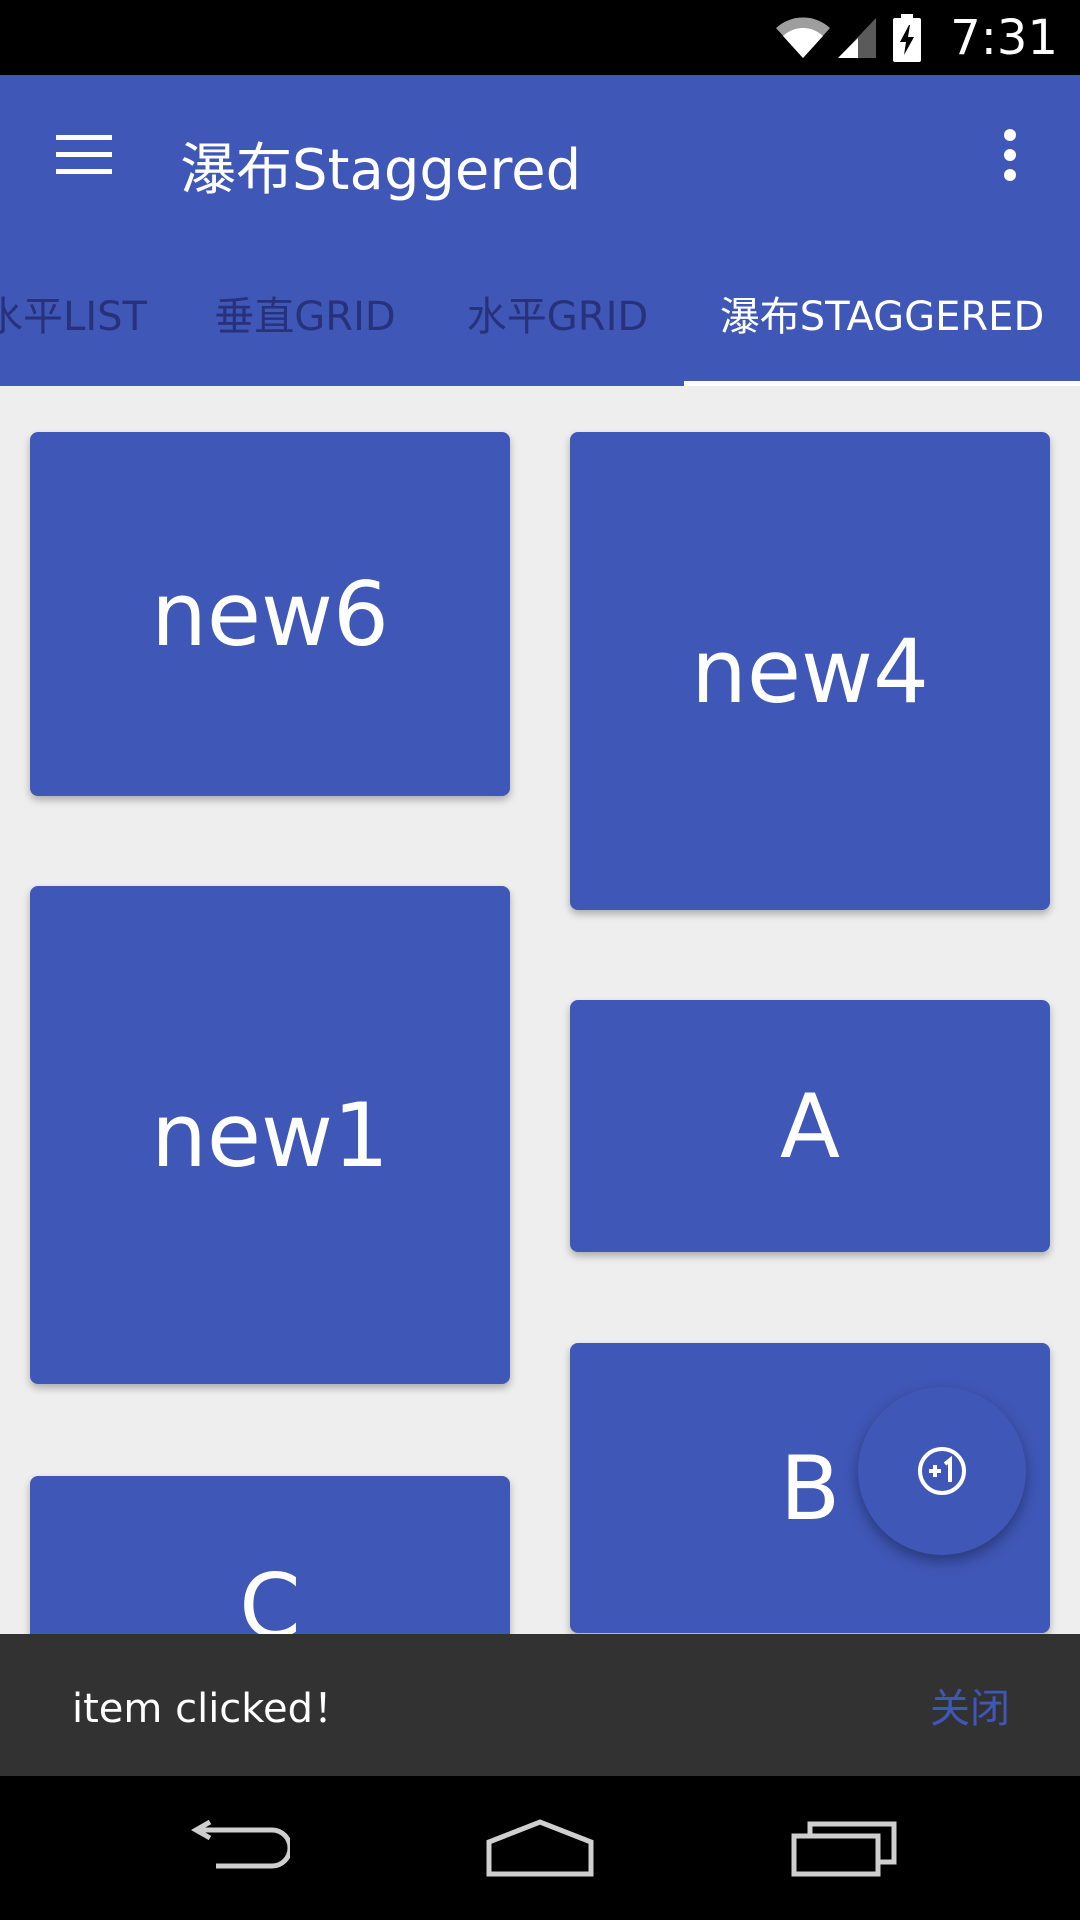  Describe the element at coordinates (540, 37) in the screenshot. I see `status-bar: 7:31` at that location.